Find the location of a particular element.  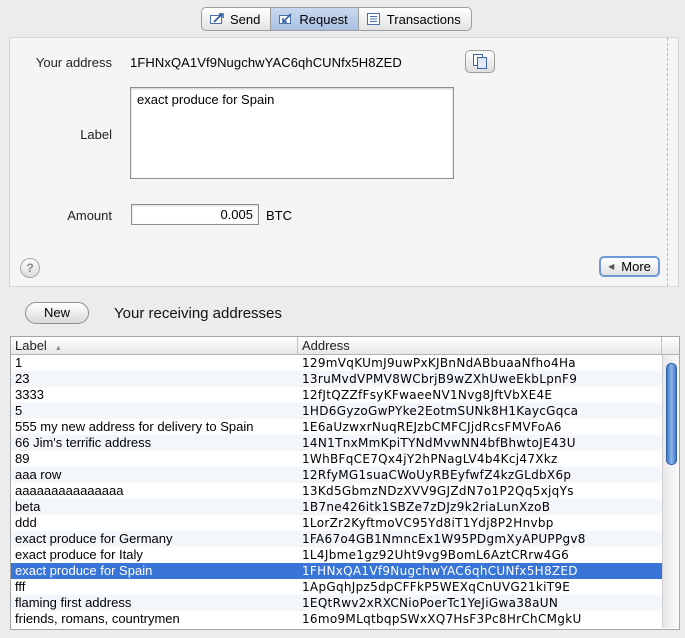

row-label-cell: beta is located at coordinates (28, 506).